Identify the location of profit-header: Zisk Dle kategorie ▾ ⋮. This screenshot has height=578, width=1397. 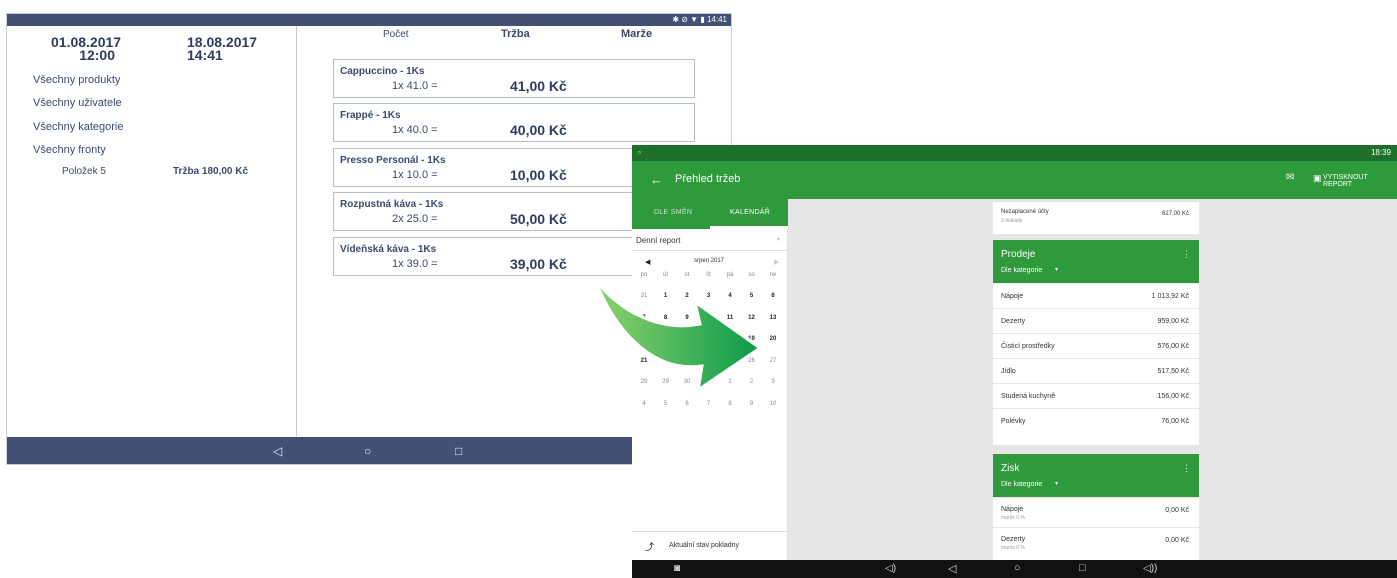
(1096, 475).